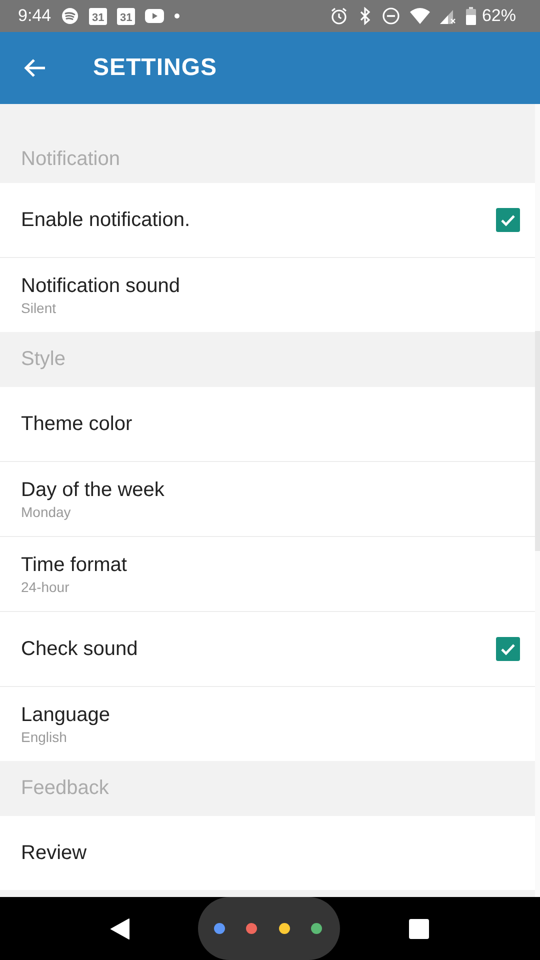 Image resolution: width=540 pixels, height=960 pixels. What do you see at coordinates (66, 715) in the screenshot?
I see `setting-title: Language` at bounding box center [66, 715].